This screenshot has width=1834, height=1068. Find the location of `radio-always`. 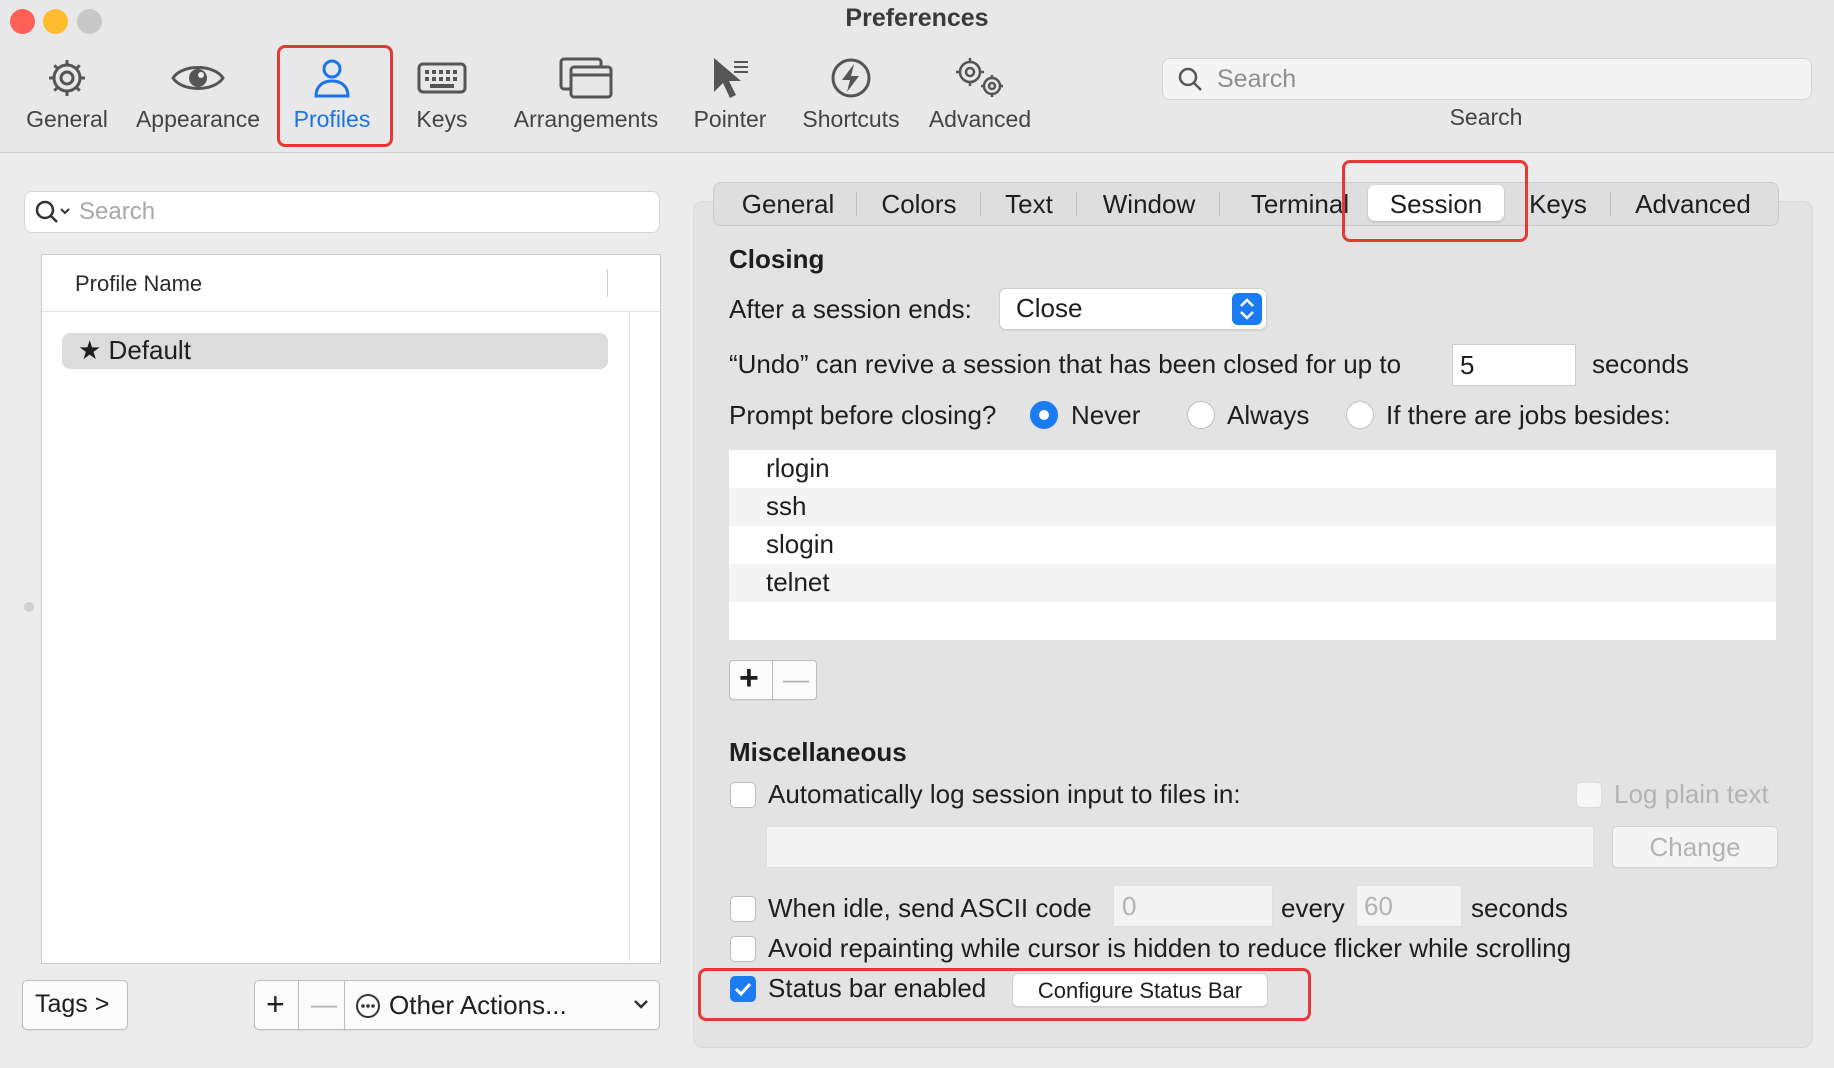

radio-always is located at coordinates (1201, 415).